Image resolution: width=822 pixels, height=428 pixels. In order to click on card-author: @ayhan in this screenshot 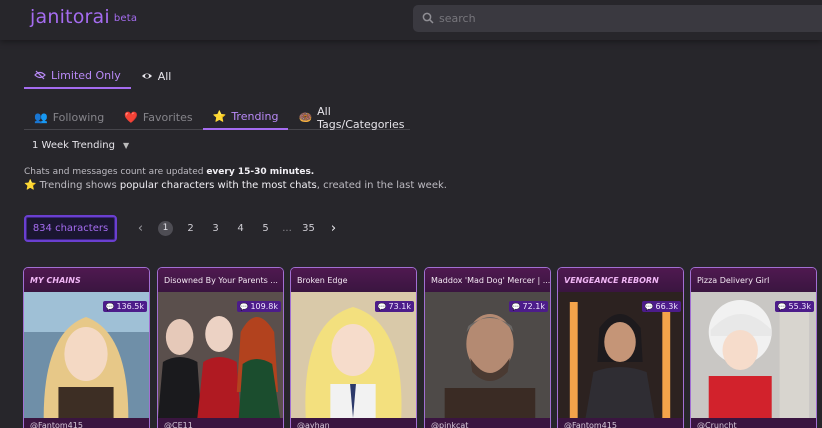, I will do `click(353, 423)`.